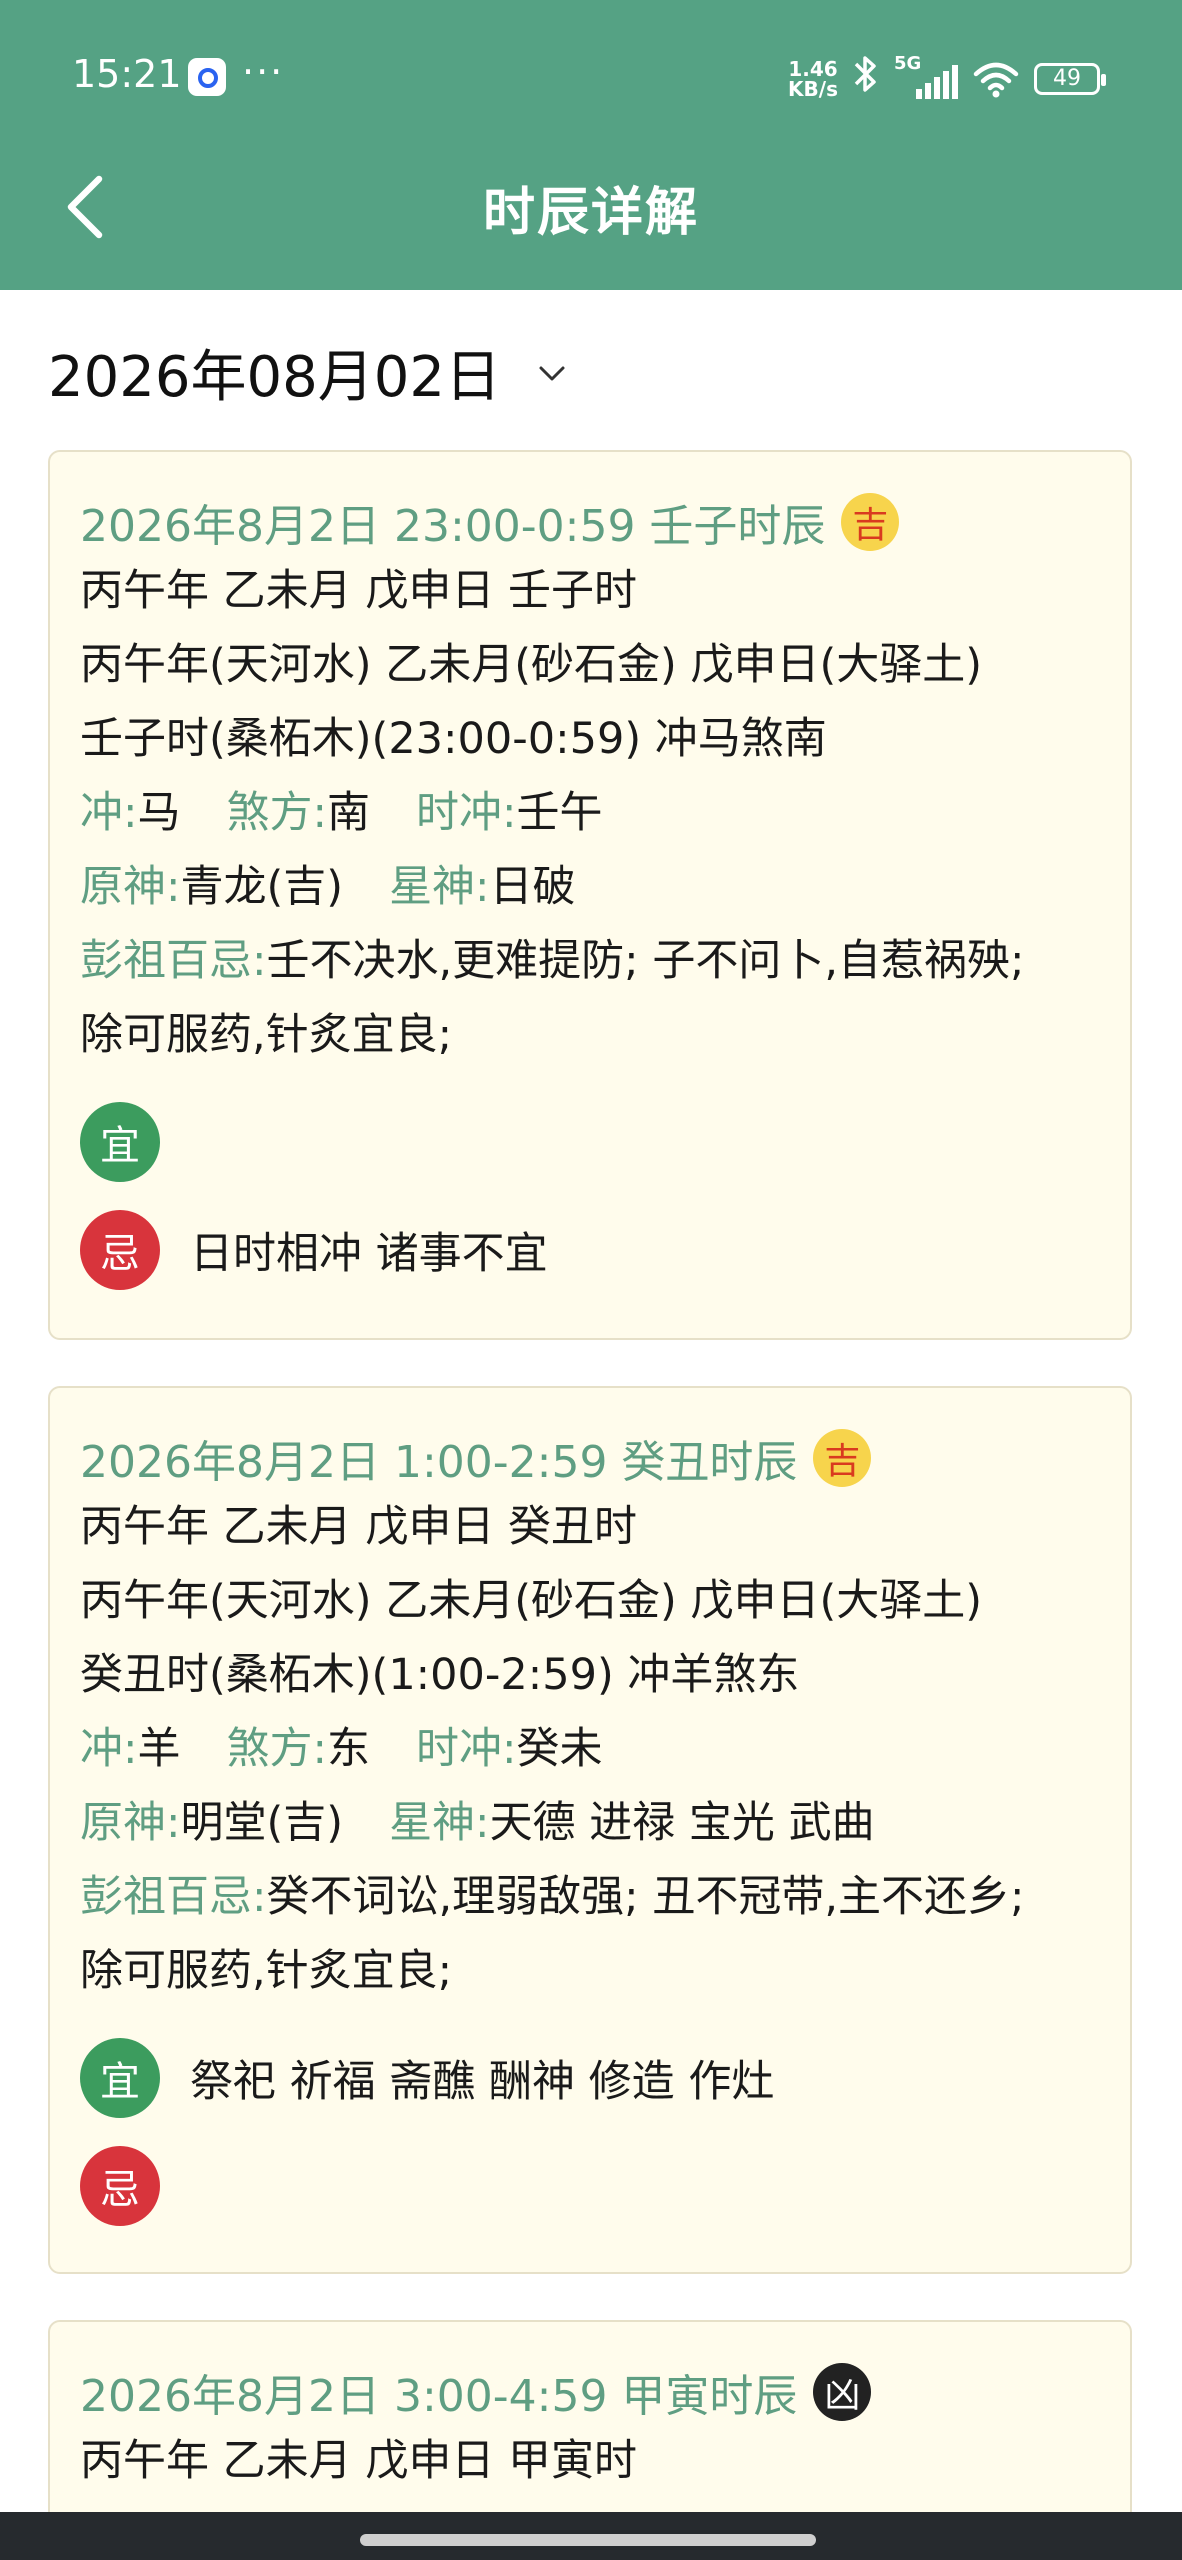 This screenshot has width=1182, height=2560. What do you see at coordinates (605, 522) in the screenshot?
I see `card-title: 2026年8月2日 23:00-0:59 壬子时辰 吉` at bounding box center [605, 522].